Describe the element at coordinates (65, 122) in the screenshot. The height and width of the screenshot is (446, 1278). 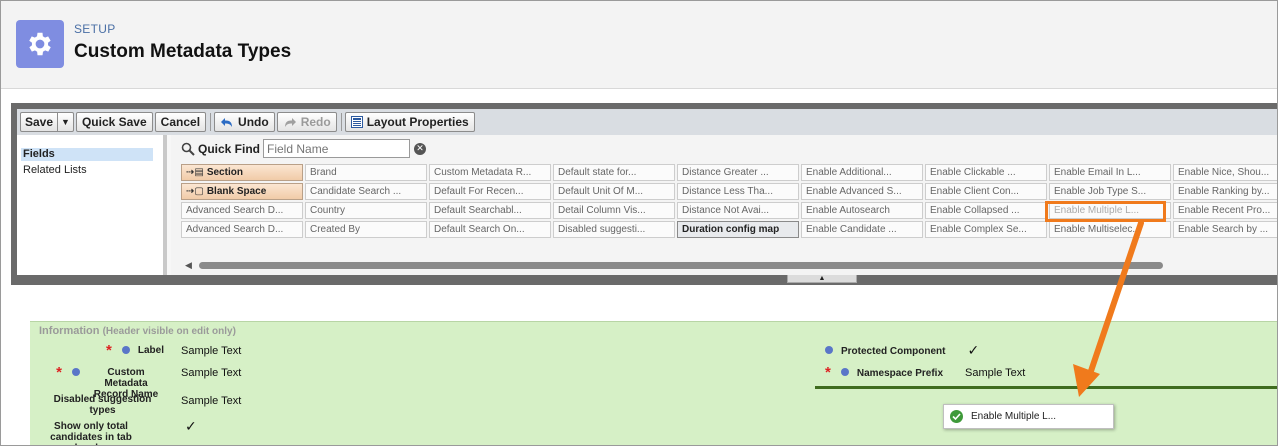
I see `save-dropdown-icon: ▼` at that location.